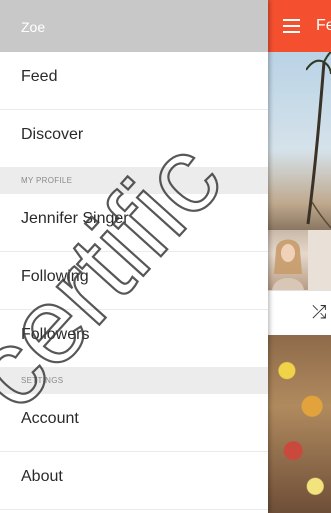 The image size is (331, 513). What do you see at coordinates (134, 180) in the screenshot?
I see `section-header-my-profile: MY PROFILE` at bounding box center [134, 180].